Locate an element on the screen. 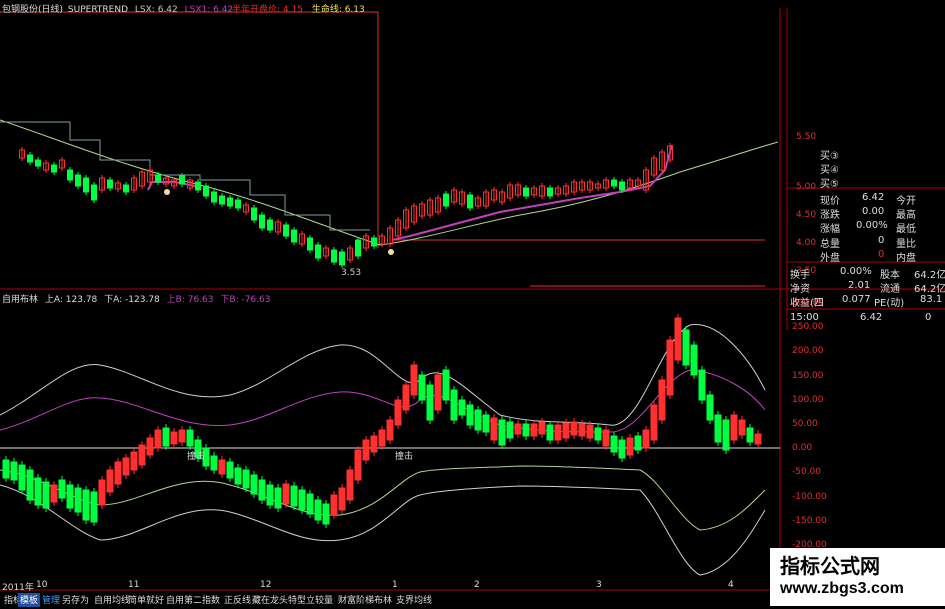  lsx1-value: LSX1: 6.42 is located at coordinates (209, 10).